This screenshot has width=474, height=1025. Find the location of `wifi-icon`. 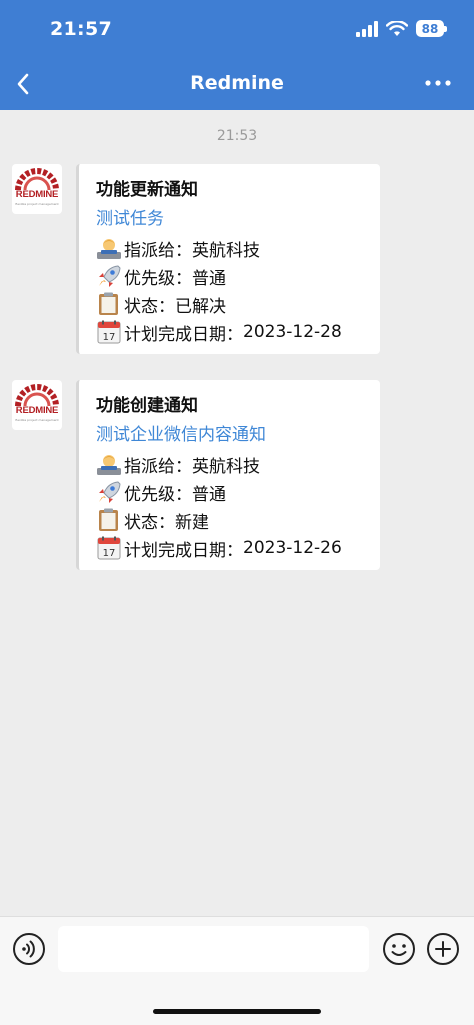

wifi-icon is located at coordinates (397, 28).